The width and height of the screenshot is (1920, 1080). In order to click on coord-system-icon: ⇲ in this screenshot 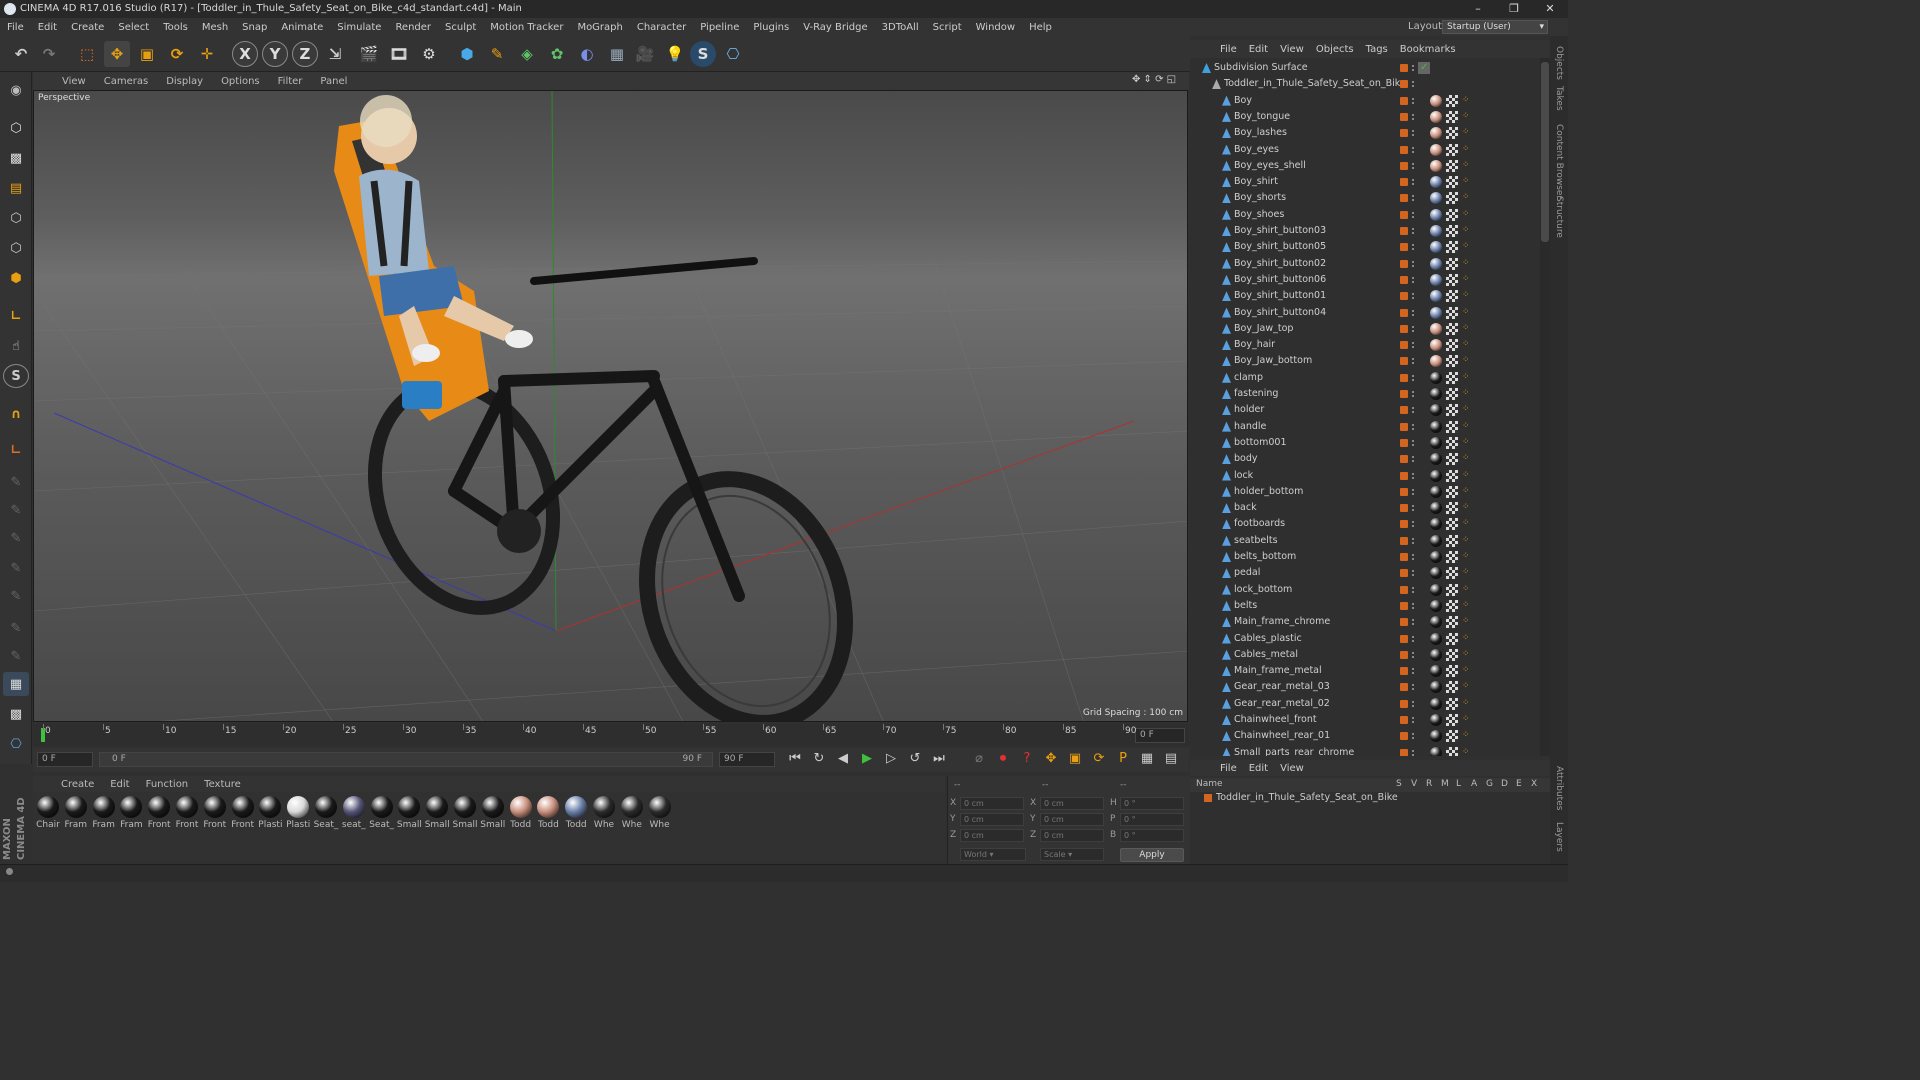, I will do `click(335, 54)`.